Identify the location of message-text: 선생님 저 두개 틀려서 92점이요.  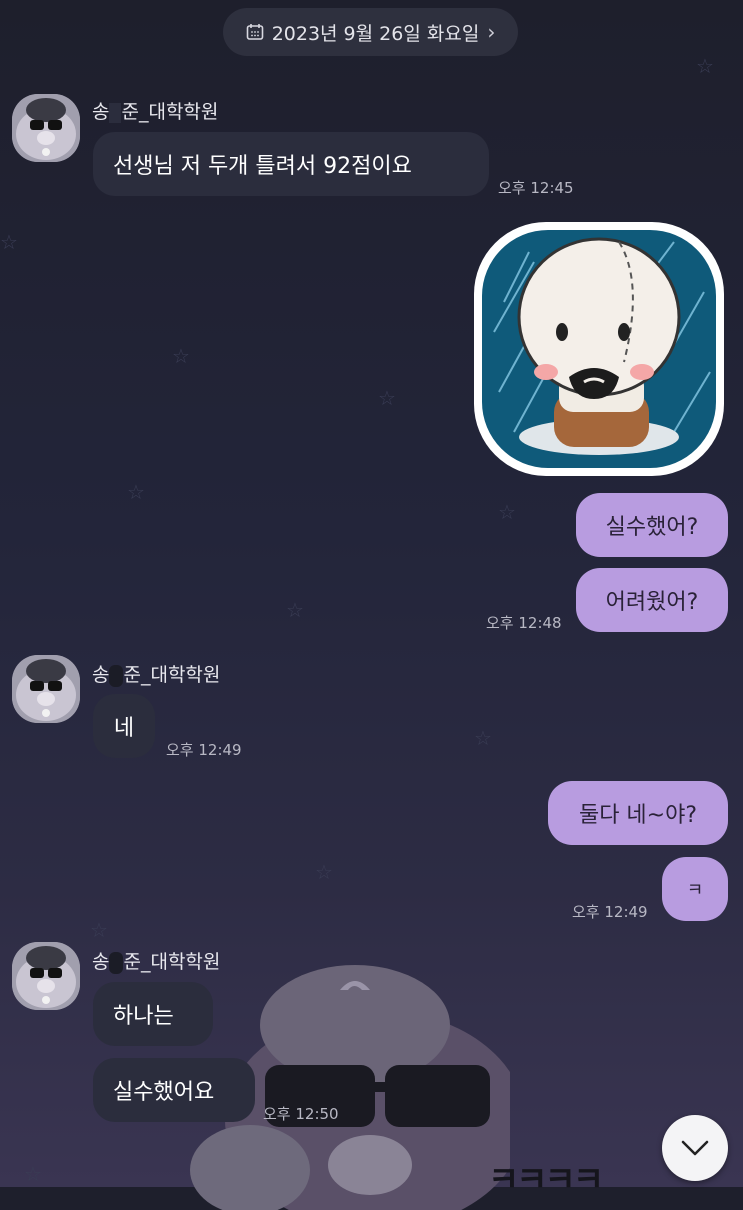
(262, 166).